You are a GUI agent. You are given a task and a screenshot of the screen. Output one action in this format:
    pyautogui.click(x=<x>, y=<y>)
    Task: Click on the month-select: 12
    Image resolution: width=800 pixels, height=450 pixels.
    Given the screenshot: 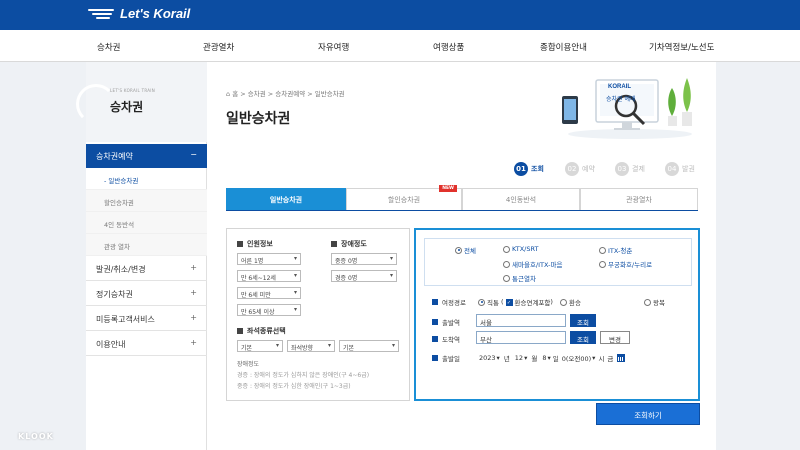 What is the action you would take?
    pyautogui.click(x=519, y=358)
    